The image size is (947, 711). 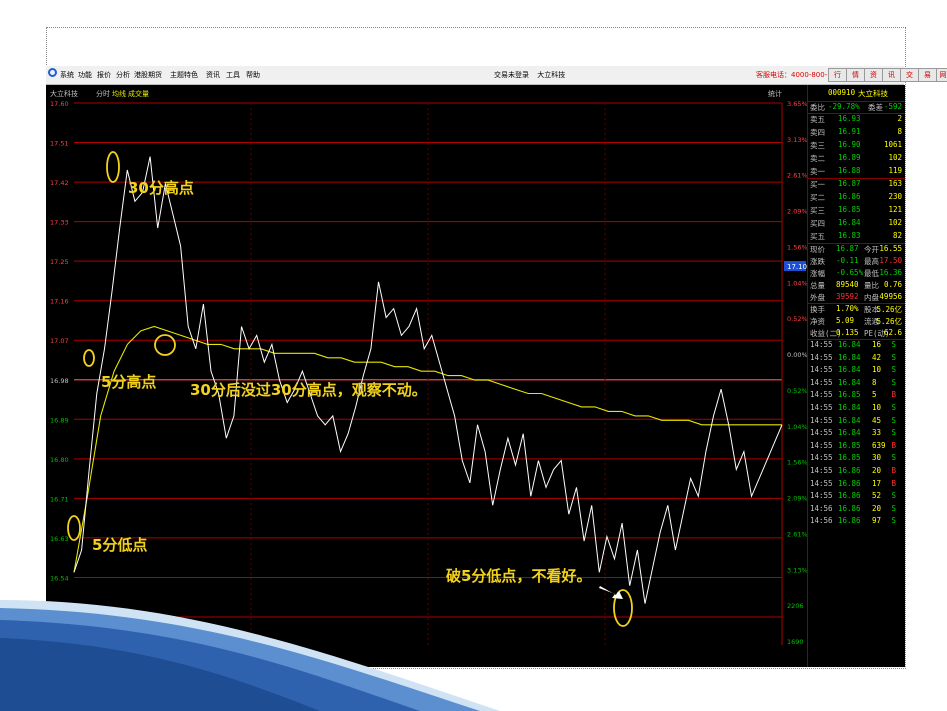 What do you see at coordinates (874, 382) in the screenshot?
I see `tick-volume: 8` at bounding box center [874, 382].